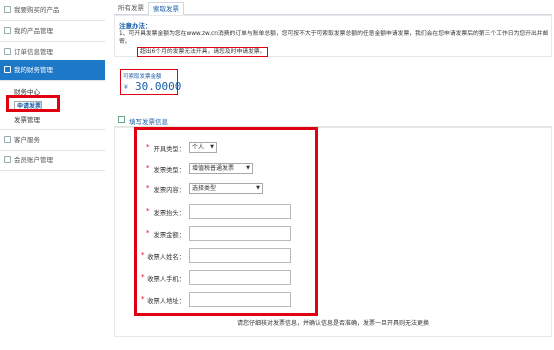  What do you see at coordinates (148, 122) in the screenshot?
I see `form-title: 填写发票信息` at bounding box center [148, 122].